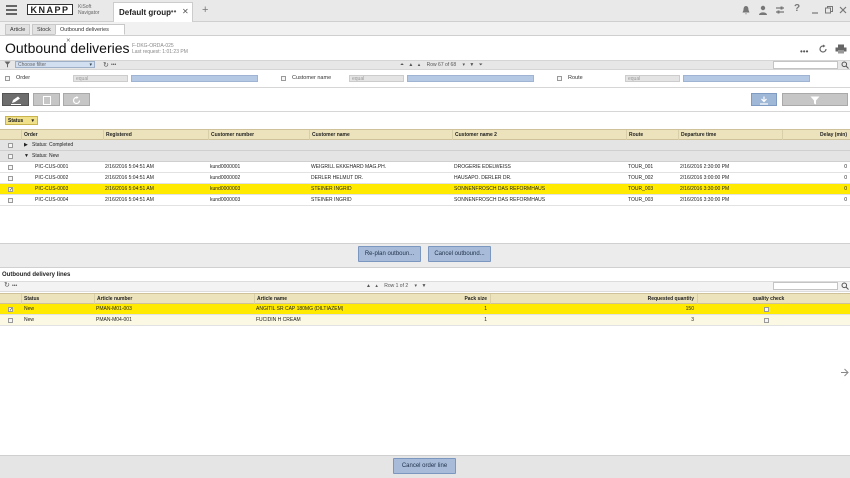 The image size is (850, 478). Describe the element at coordinates (539, 135) in the screenshot. I see `col-customer-name-2: Customer name 2` at that location.